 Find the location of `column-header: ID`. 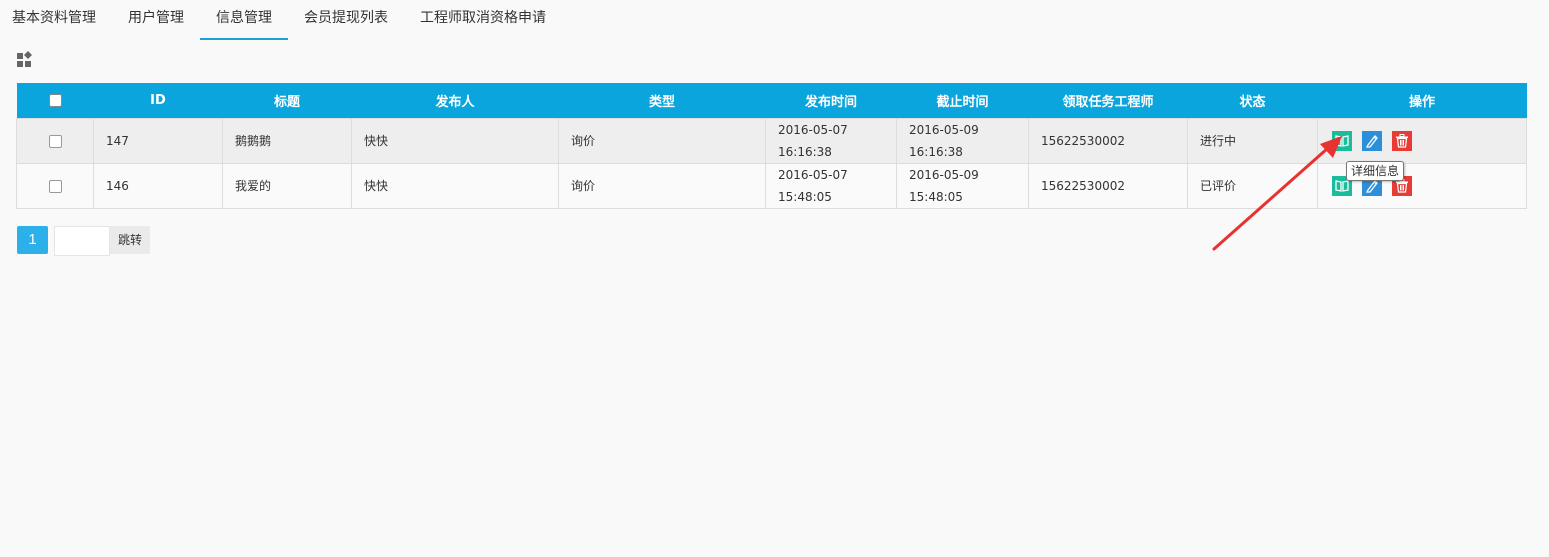

column-header: ID is located at coordinates (158, 101).